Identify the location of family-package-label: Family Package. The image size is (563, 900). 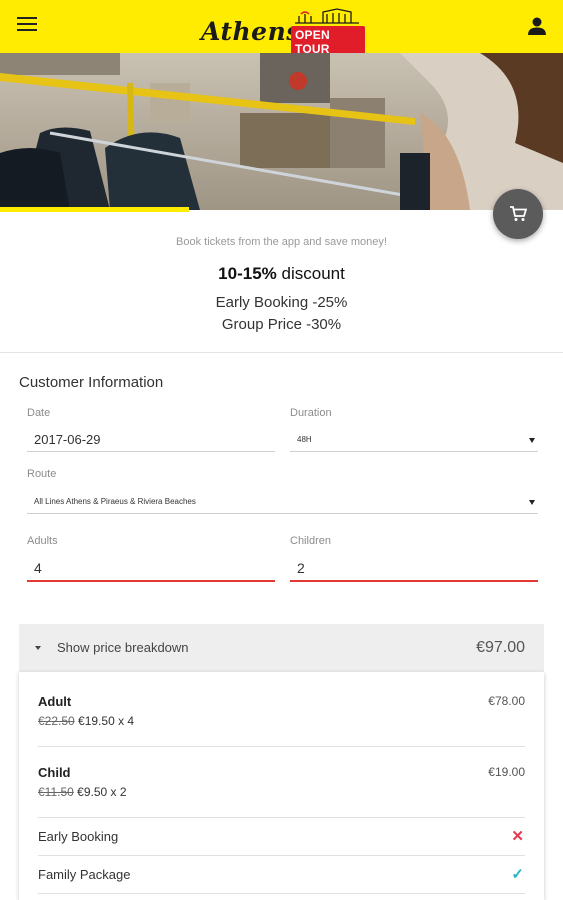
(84, 874).